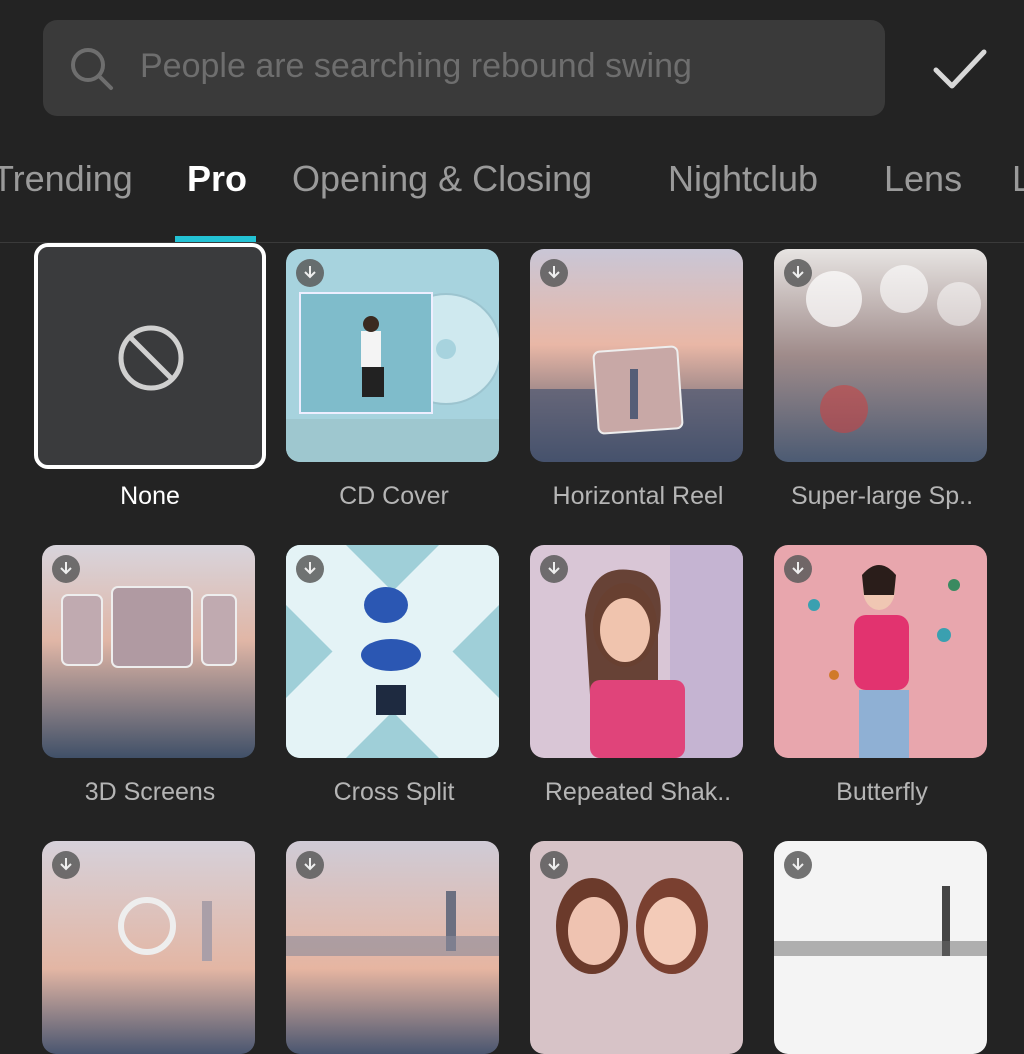  Describe the element at coordinates (392, 355) in the screenshot. I see `effect-tile-cd-cover` at that location.